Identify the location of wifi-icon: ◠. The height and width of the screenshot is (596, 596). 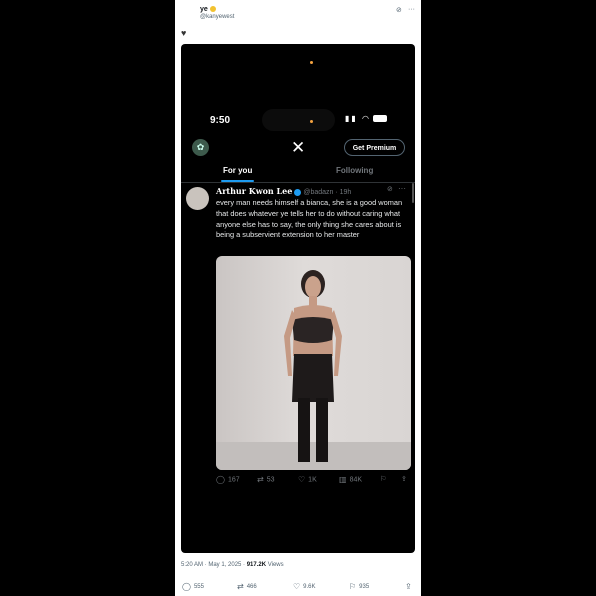
(367, 118).